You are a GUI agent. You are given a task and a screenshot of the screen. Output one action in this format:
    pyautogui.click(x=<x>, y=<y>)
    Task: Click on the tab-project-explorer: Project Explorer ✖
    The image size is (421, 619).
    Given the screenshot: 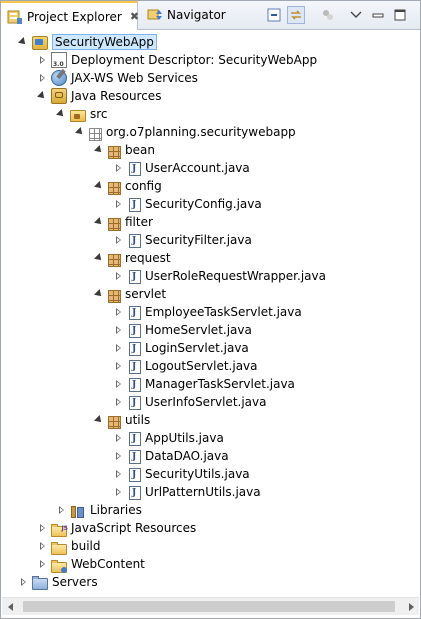 What is the action you would take?
    pyautogui.click(x=70, y=15)
    